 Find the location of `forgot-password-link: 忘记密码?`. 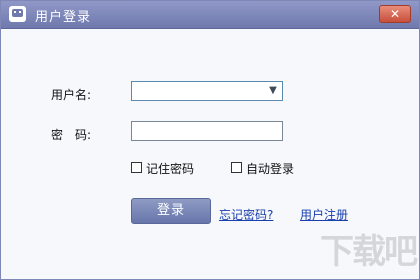

forgot-password-link: 忘记密码? is located at coordinates (246, 214).